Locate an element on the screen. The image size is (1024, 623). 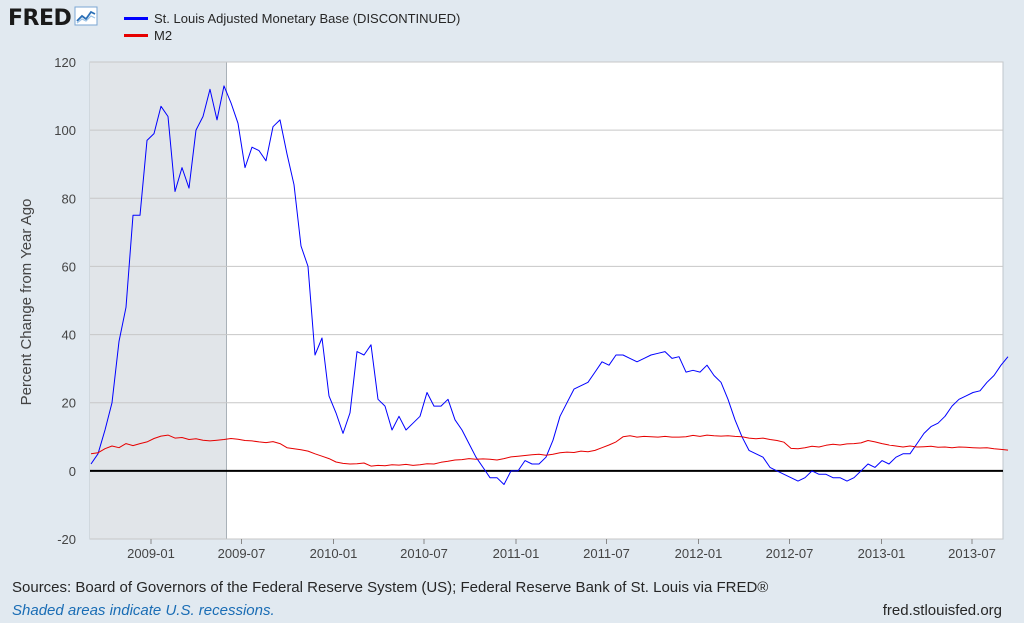
x-tick-label: 2013-01 is located at coordinates (882, 553).